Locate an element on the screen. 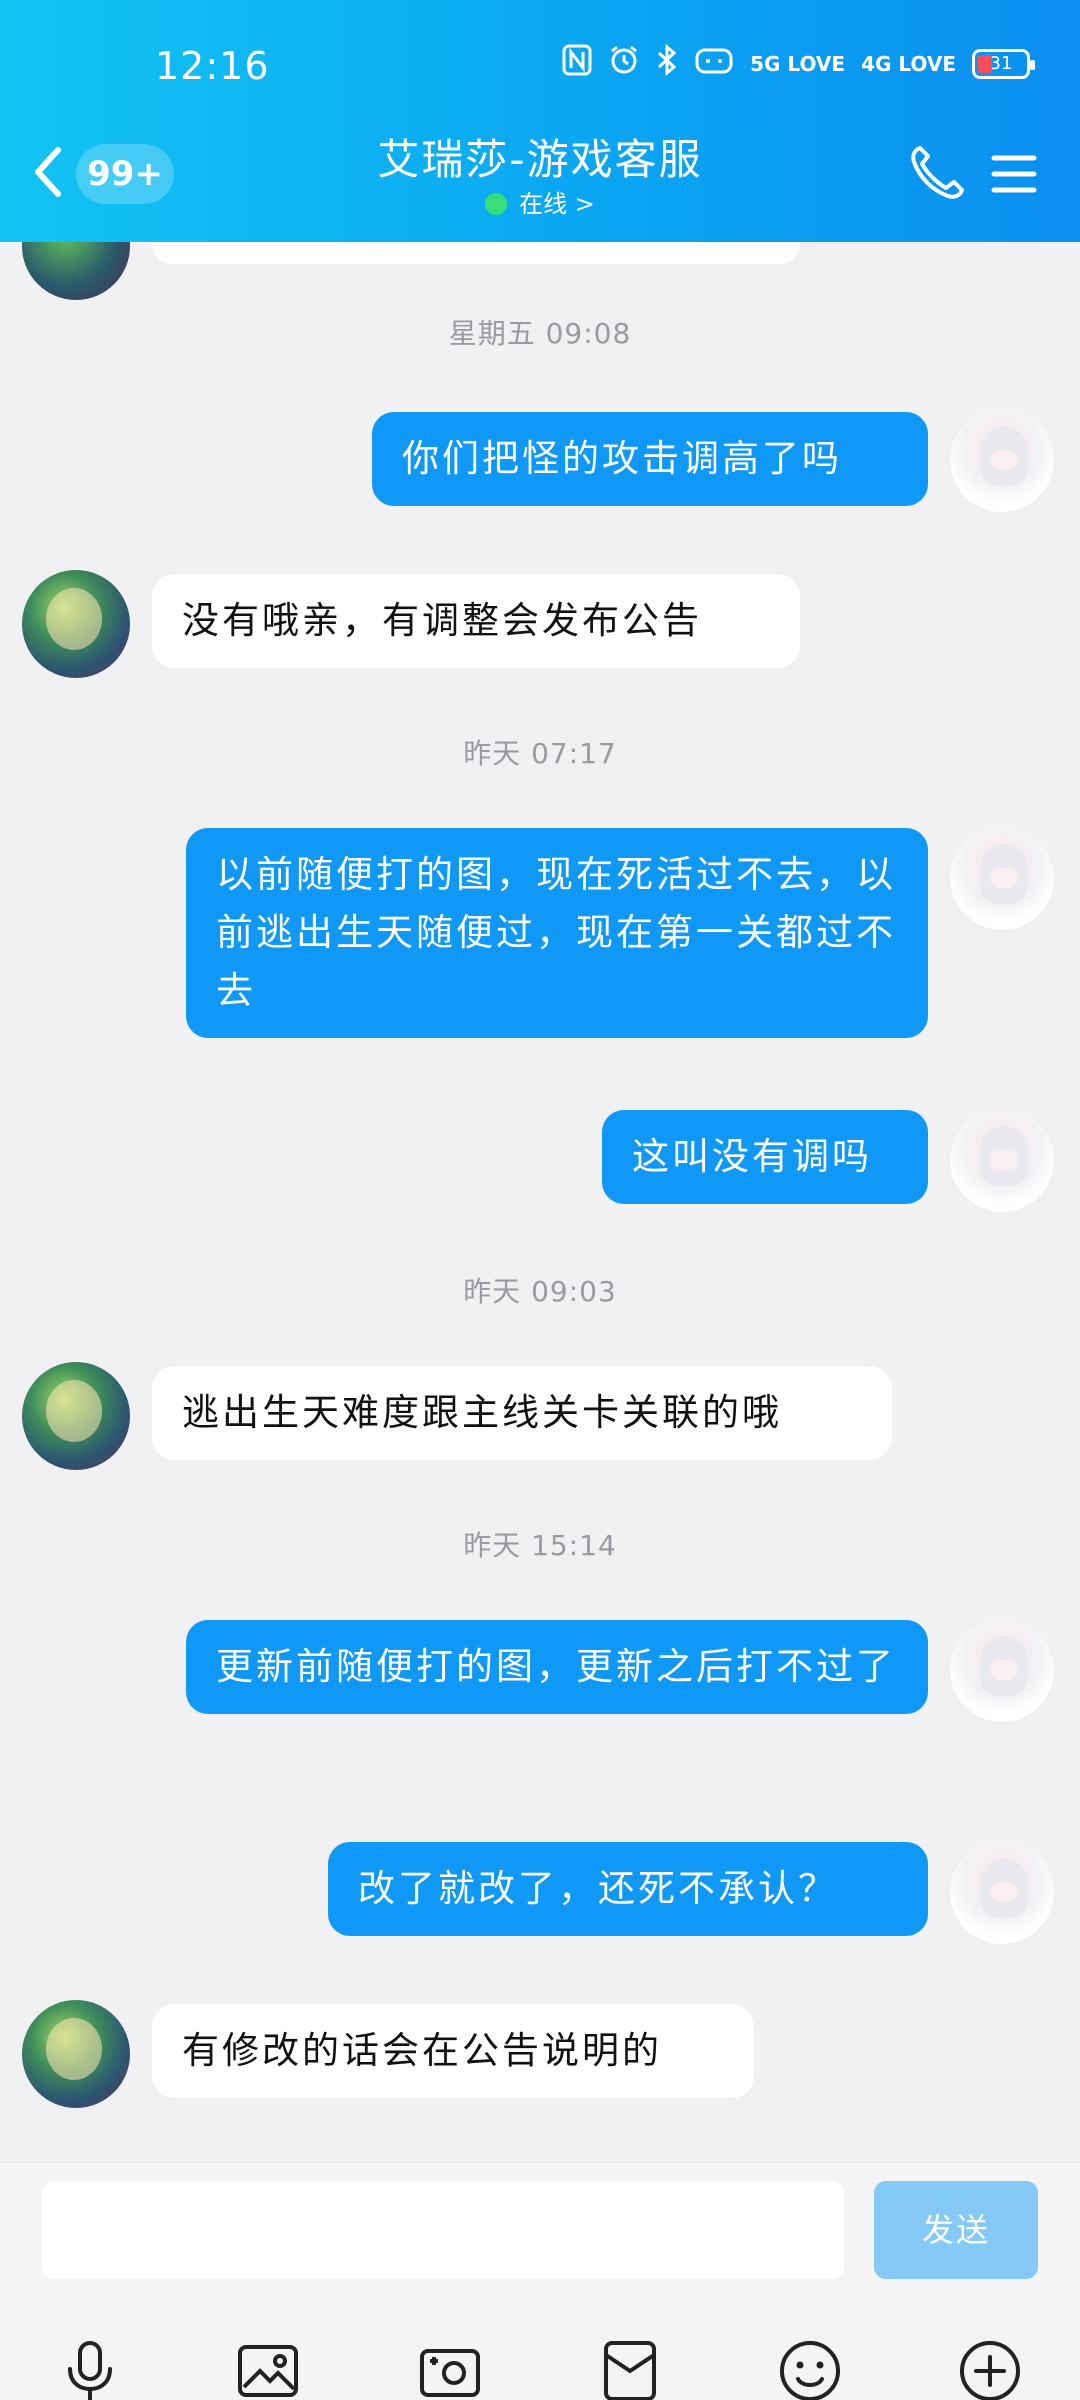 Image resolution: width=1080 pixels, height=2400 pixels. call-button is located at coordinates (936, 172).